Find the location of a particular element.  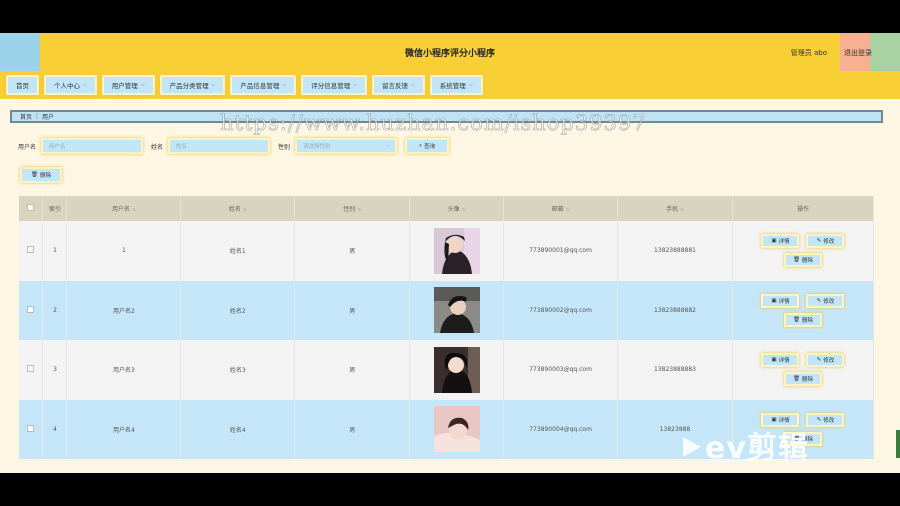

username-input: 用户名 is located at coordinates (92, 146).